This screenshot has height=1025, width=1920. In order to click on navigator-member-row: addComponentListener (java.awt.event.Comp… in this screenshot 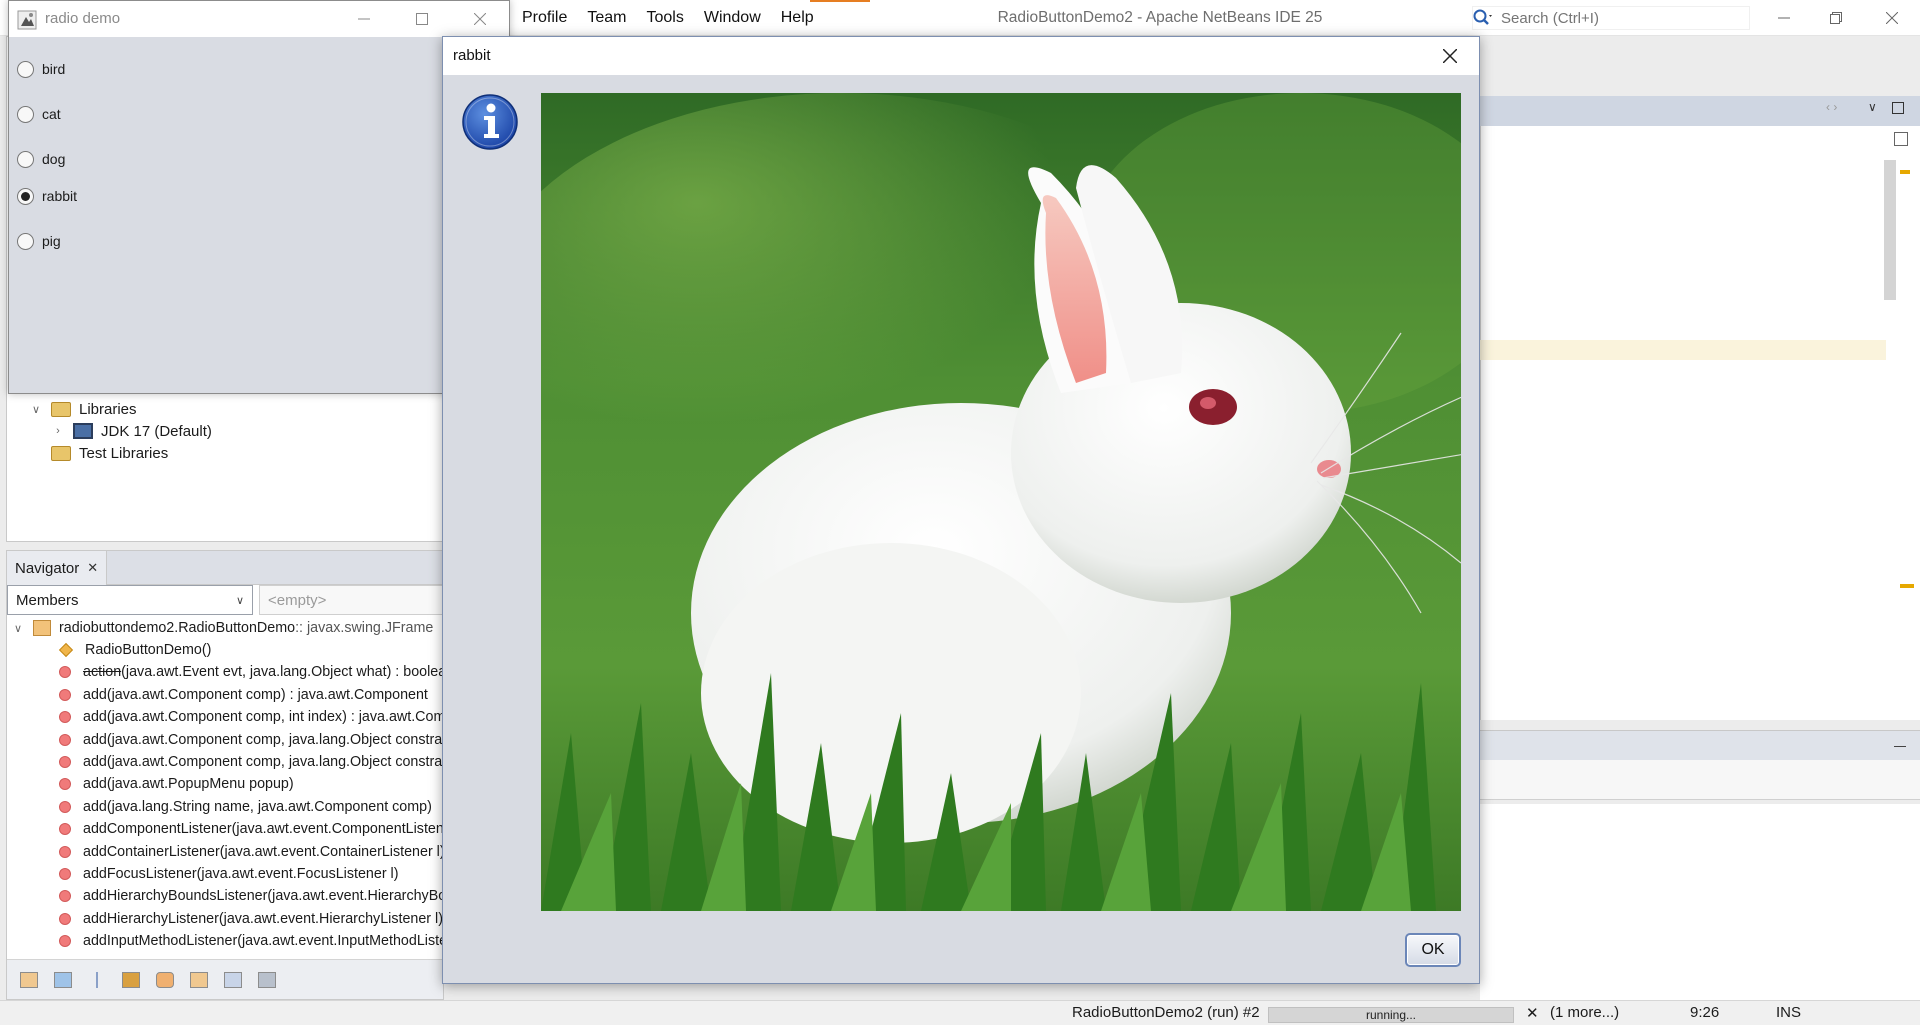, I will do `click(225, 829)`.